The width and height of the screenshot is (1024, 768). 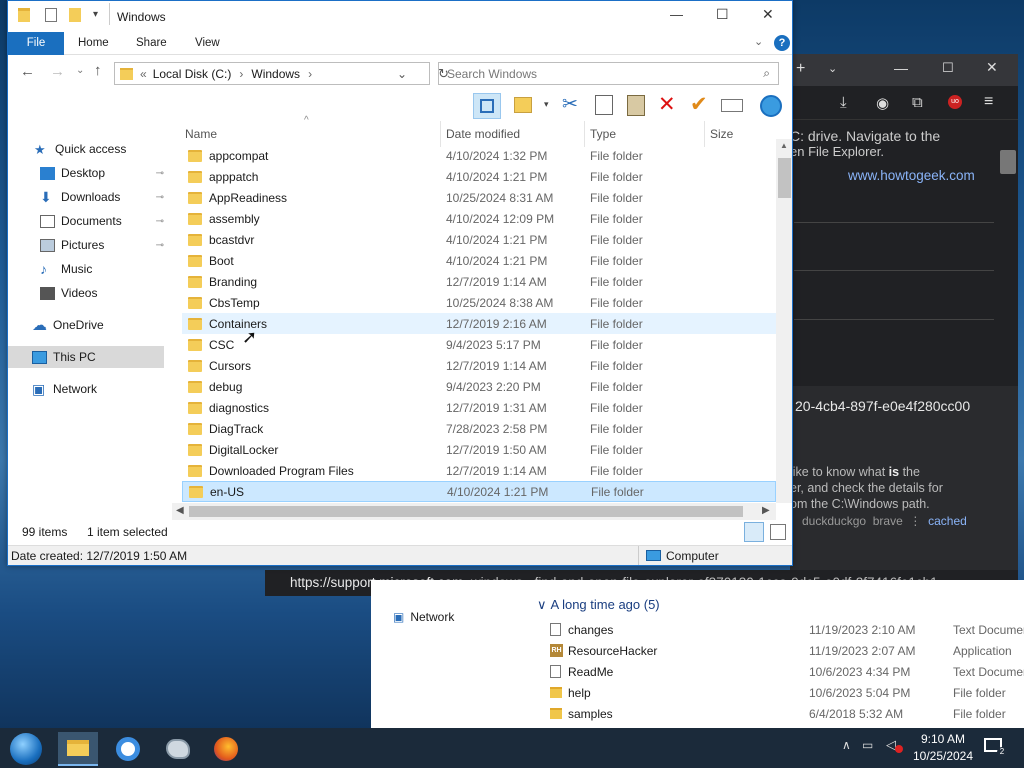 What do you see at coordinates (88, 221) in the screenshot?
I see `nav-item-documents: Documents ⊸` at bounding box center [88, 221].